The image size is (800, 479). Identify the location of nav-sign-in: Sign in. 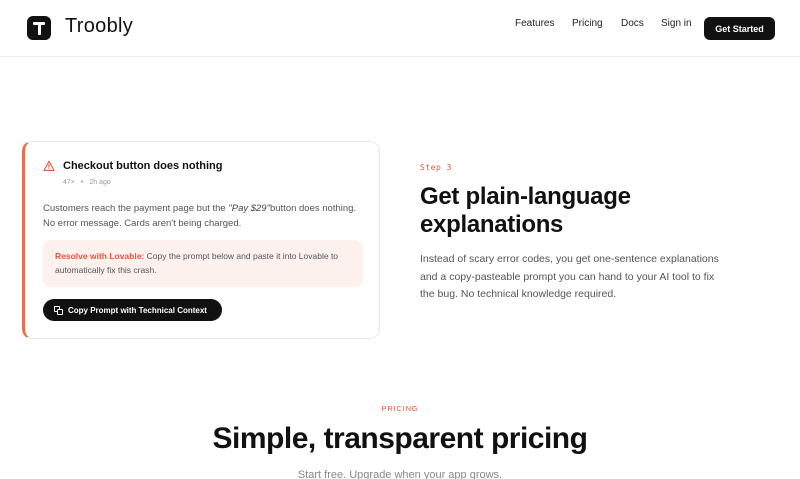
(676, 23).